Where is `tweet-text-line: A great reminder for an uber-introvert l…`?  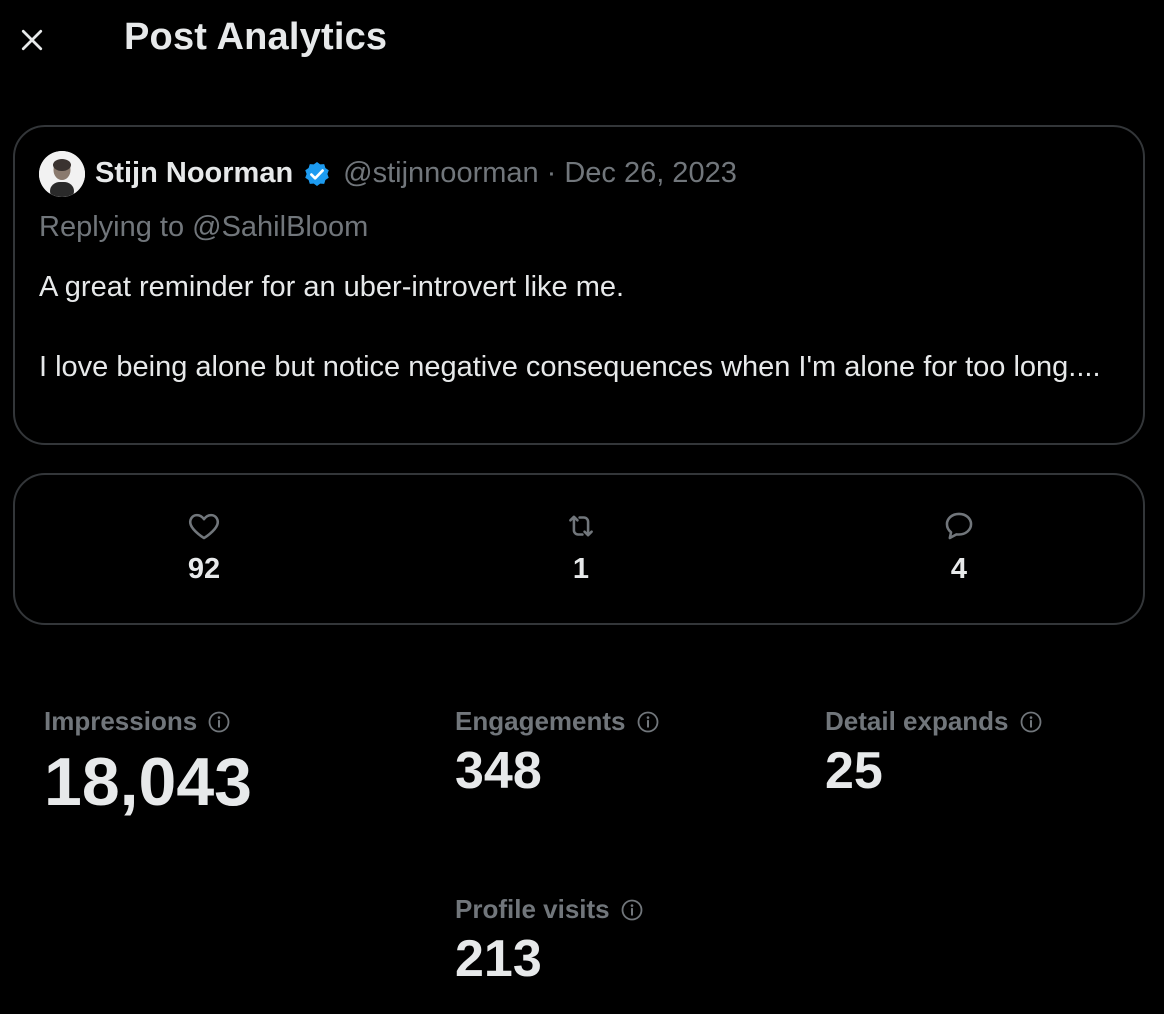
tweet-text-line: A great reminder for an uber-introvert l… is located at coordinates (332, 287).